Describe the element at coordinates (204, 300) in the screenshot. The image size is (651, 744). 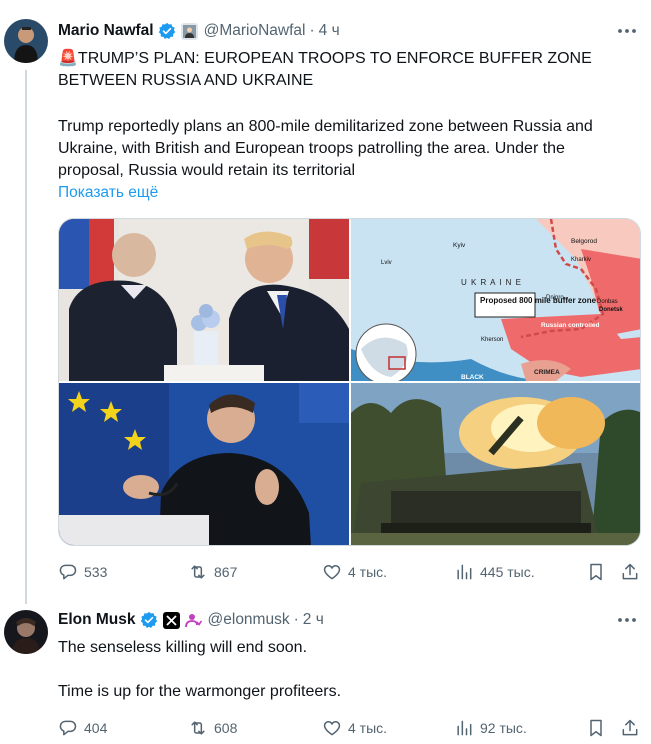
I see `photo-putin-trump` at that location.